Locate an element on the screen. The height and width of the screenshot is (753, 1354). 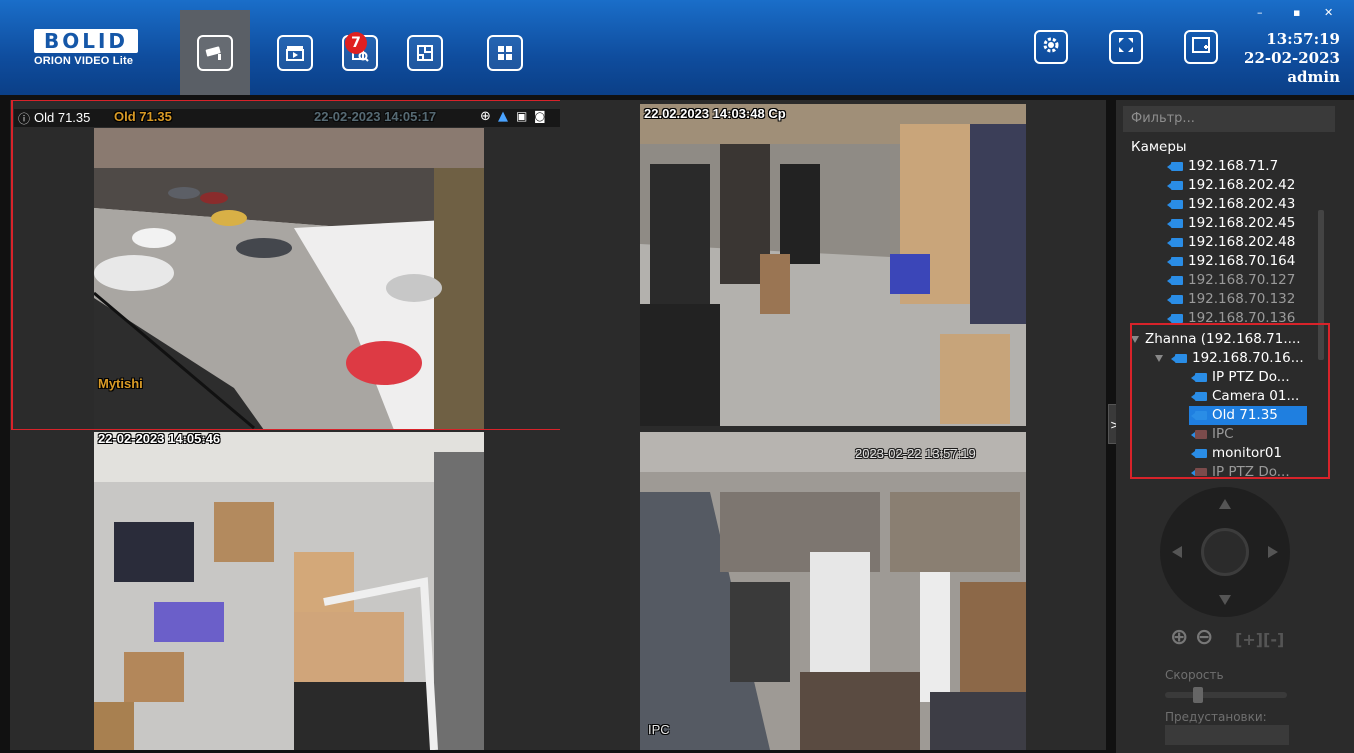
speed-slider is located at coordinates (1226, 695).